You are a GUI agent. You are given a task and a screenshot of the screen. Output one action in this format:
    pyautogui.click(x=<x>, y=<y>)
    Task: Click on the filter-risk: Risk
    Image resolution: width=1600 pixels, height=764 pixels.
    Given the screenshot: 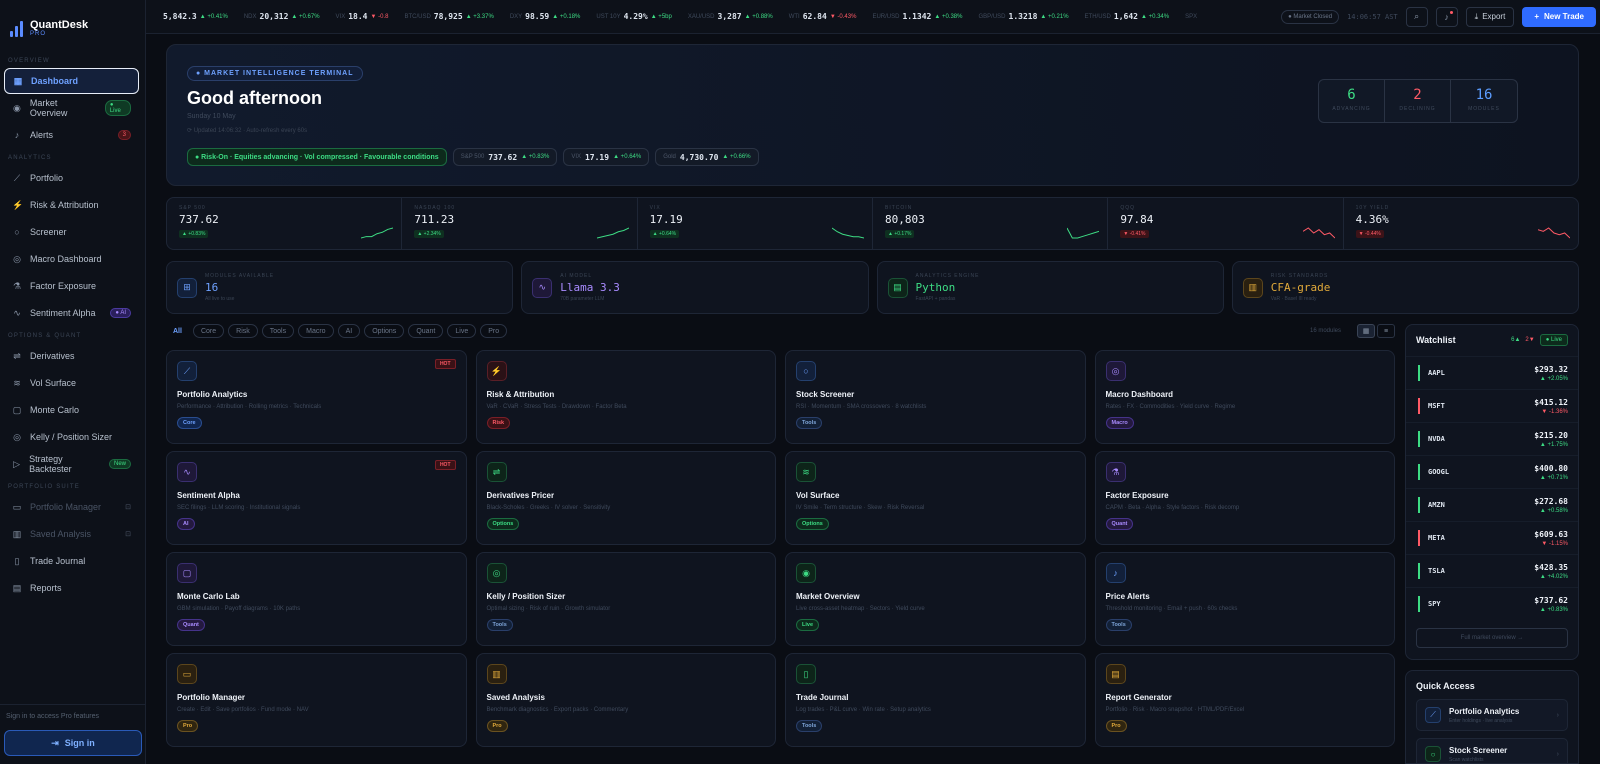 What is the action you would take?
    pyautogui.click(x=243, y=331)
    